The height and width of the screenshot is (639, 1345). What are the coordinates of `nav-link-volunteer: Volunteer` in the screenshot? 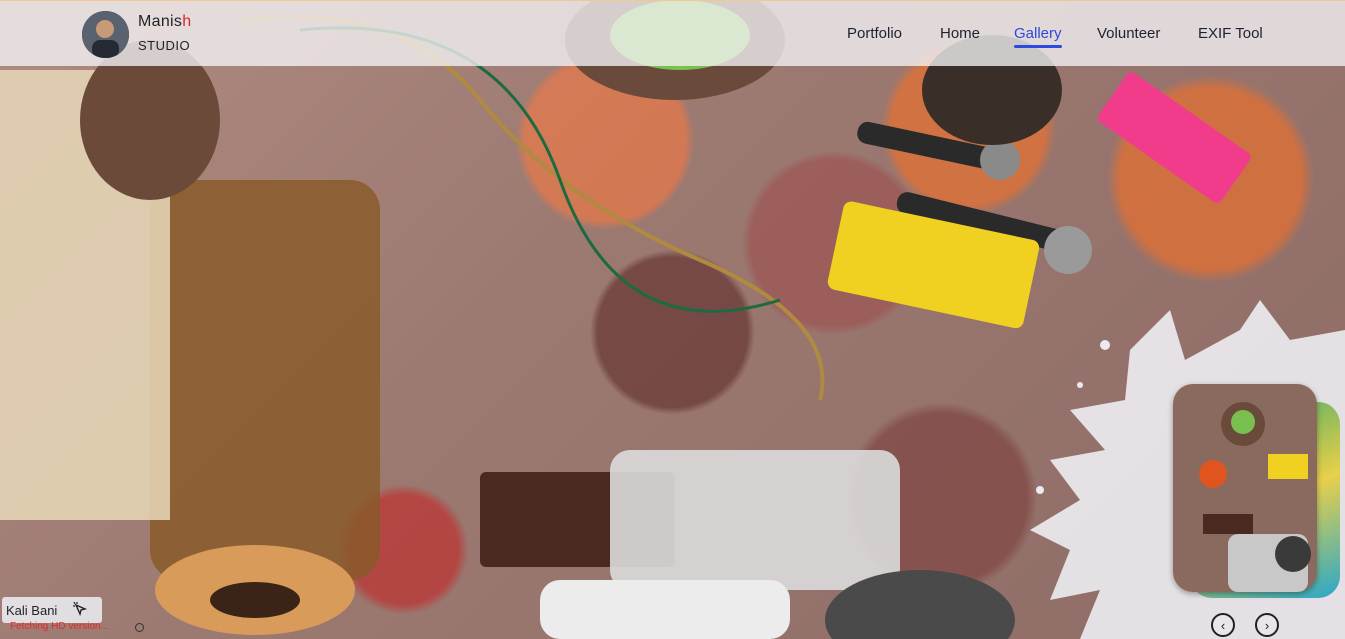 It's located at (1128, 33).